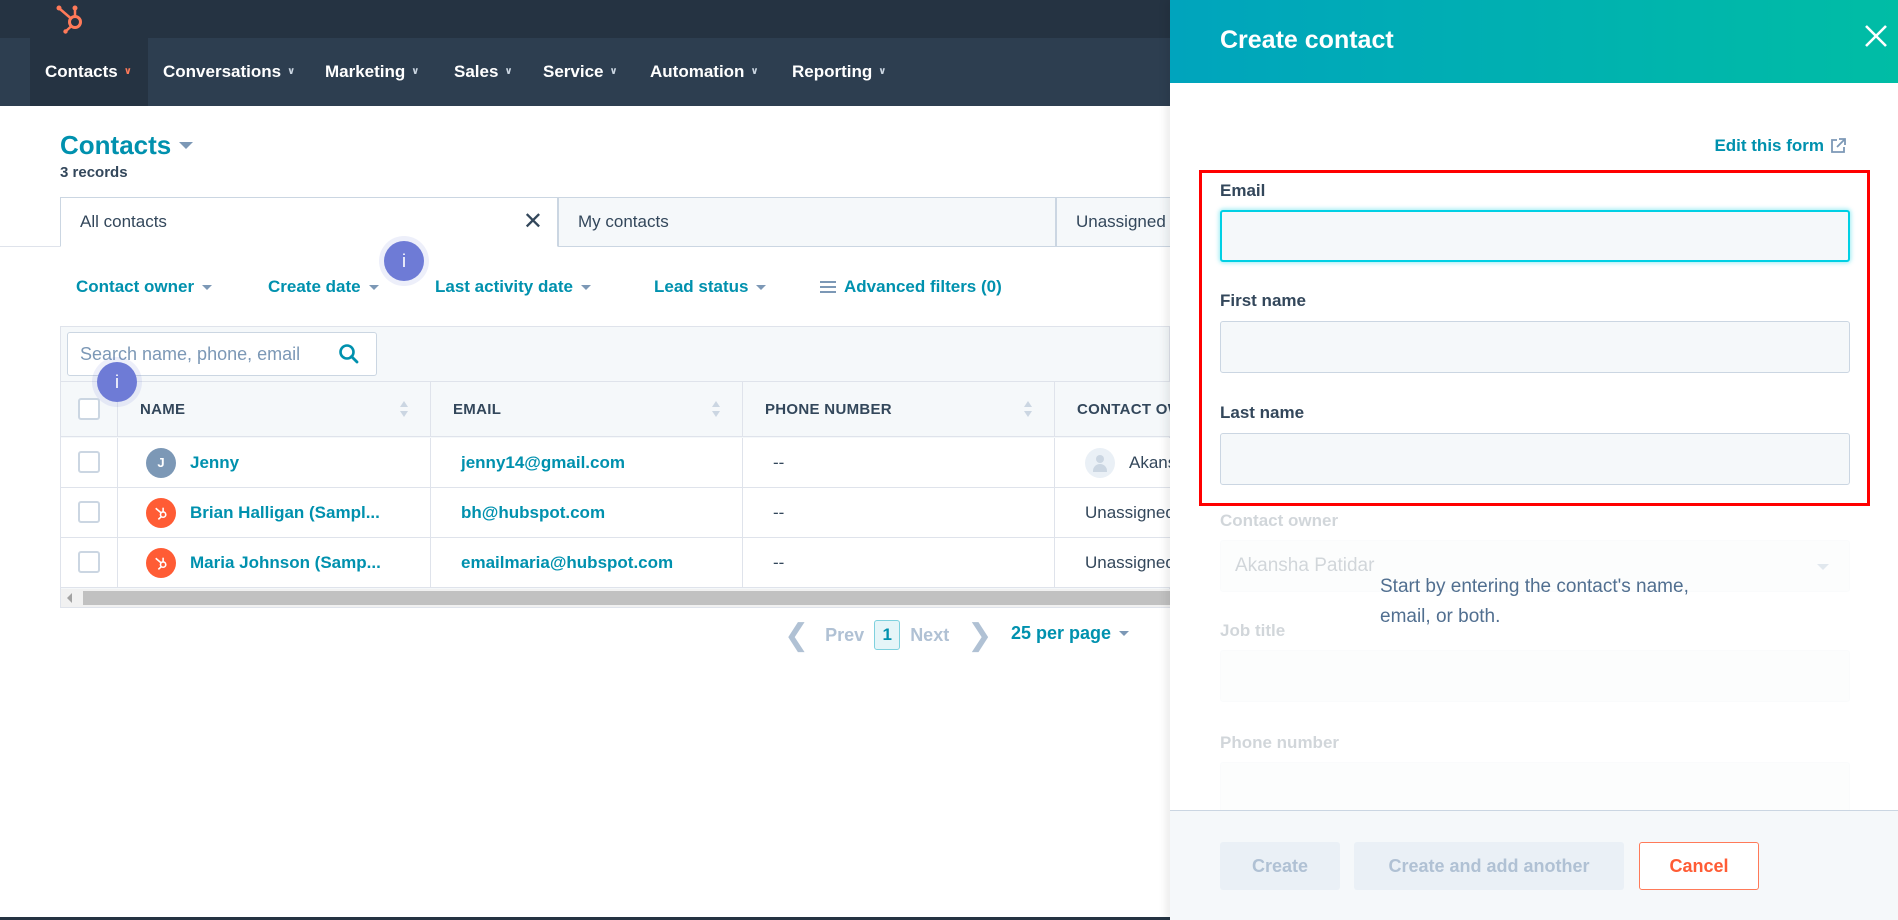 This screenshot has height=920, width=1898. What do you see at coordinates (1262, 412) in the screenshot?
I see `last-name-label: Last name` at bounding box center [1262, 412].